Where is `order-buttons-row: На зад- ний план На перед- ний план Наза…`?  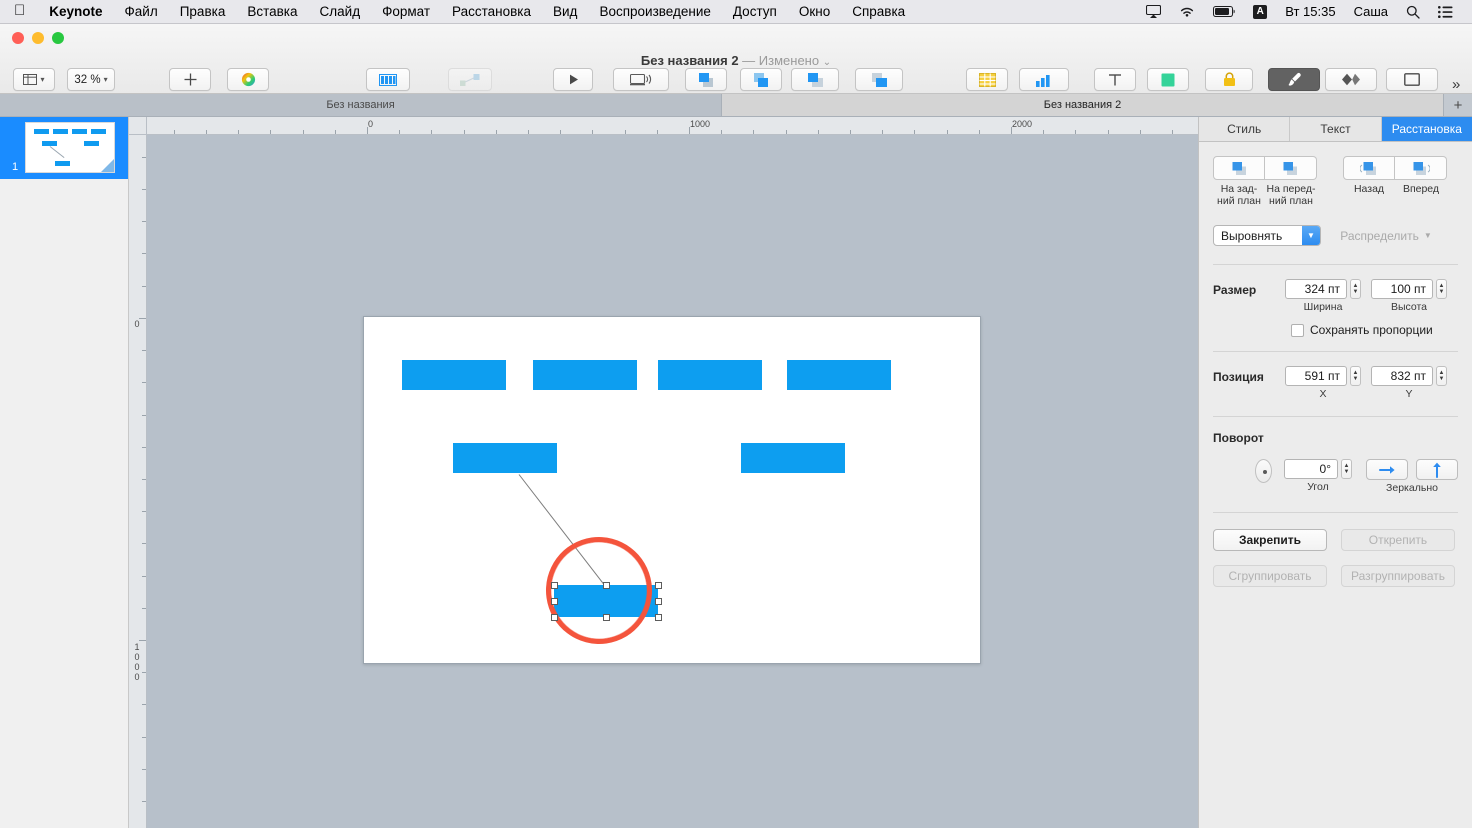 order-buttons-row: На зад- ний план На перед- ний план Наза… is located at coordinates (1335, 181).